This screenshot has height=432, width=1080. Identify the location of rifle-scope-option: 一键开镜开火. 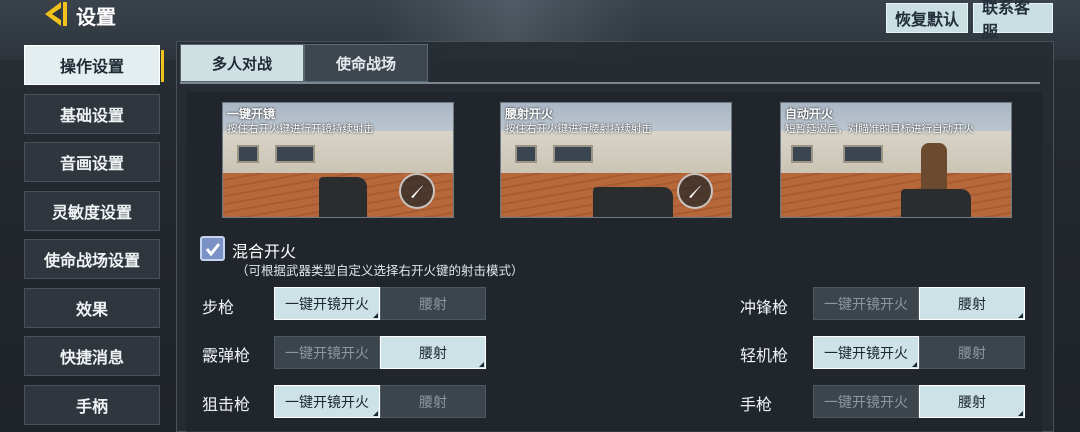
(327, 303).